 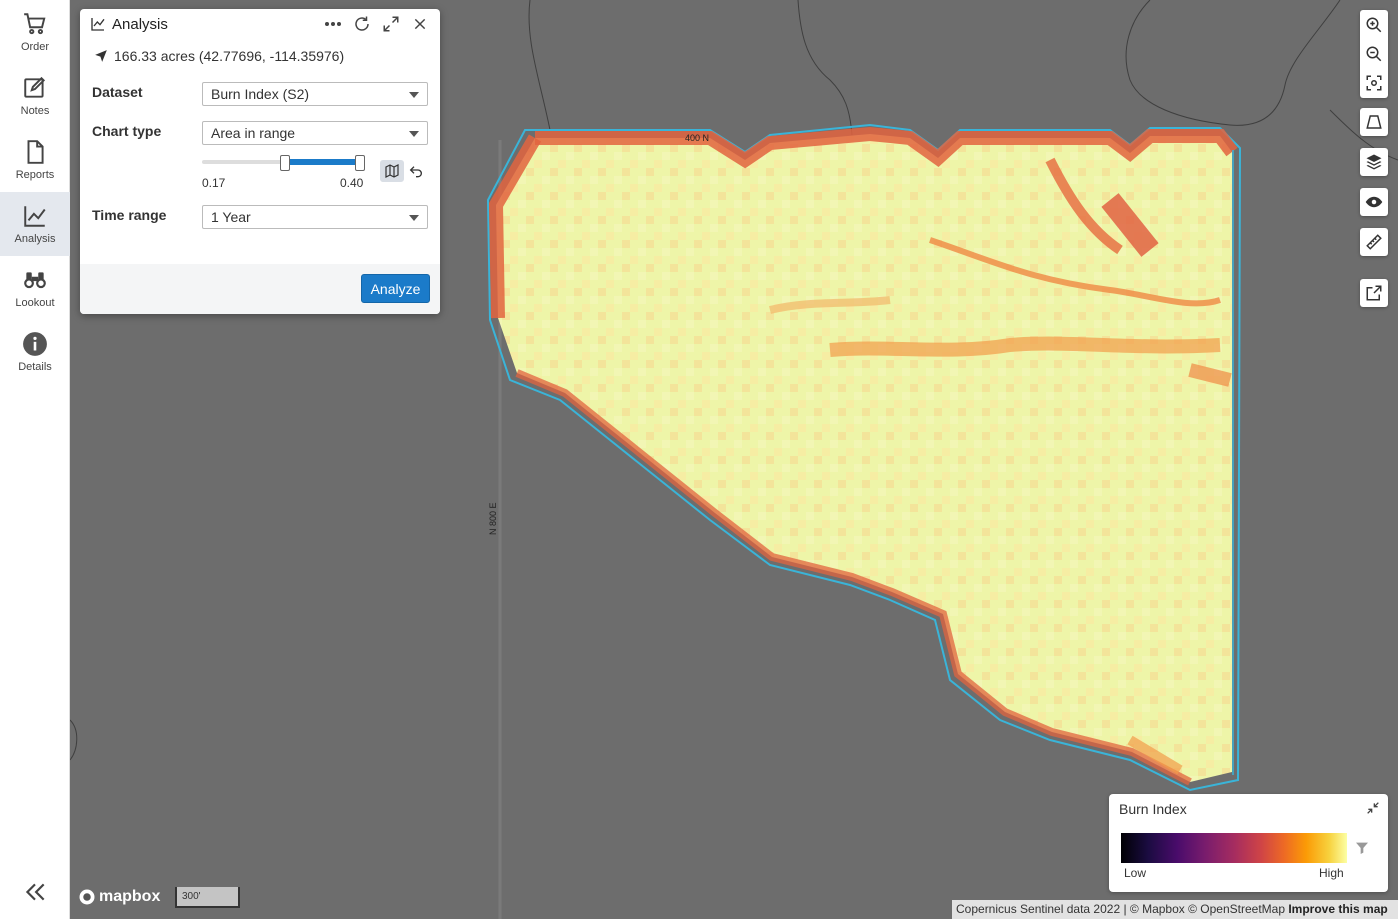 I want to click on layers-tool, so click(x=1374, y=162).